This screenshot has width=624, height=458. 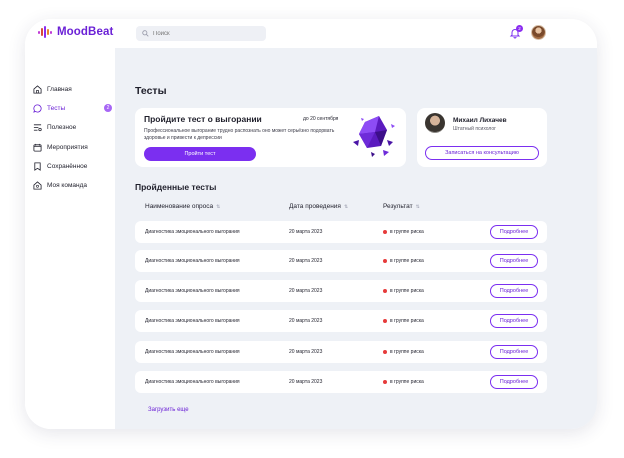 What do you see at coordinates (59, 89) in the screenshot?
I see `sidebar-item-label: Главная` at bounding box center [59, 89].